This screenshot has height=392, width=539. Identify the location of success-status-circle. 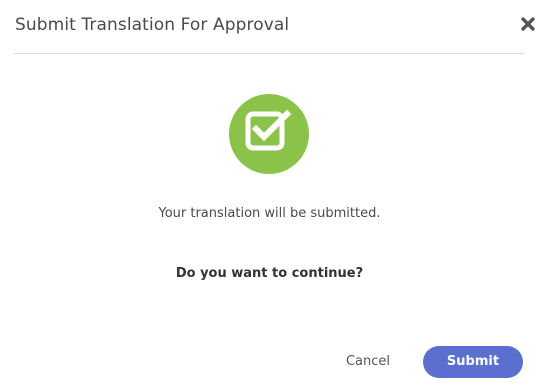
(269, 134).